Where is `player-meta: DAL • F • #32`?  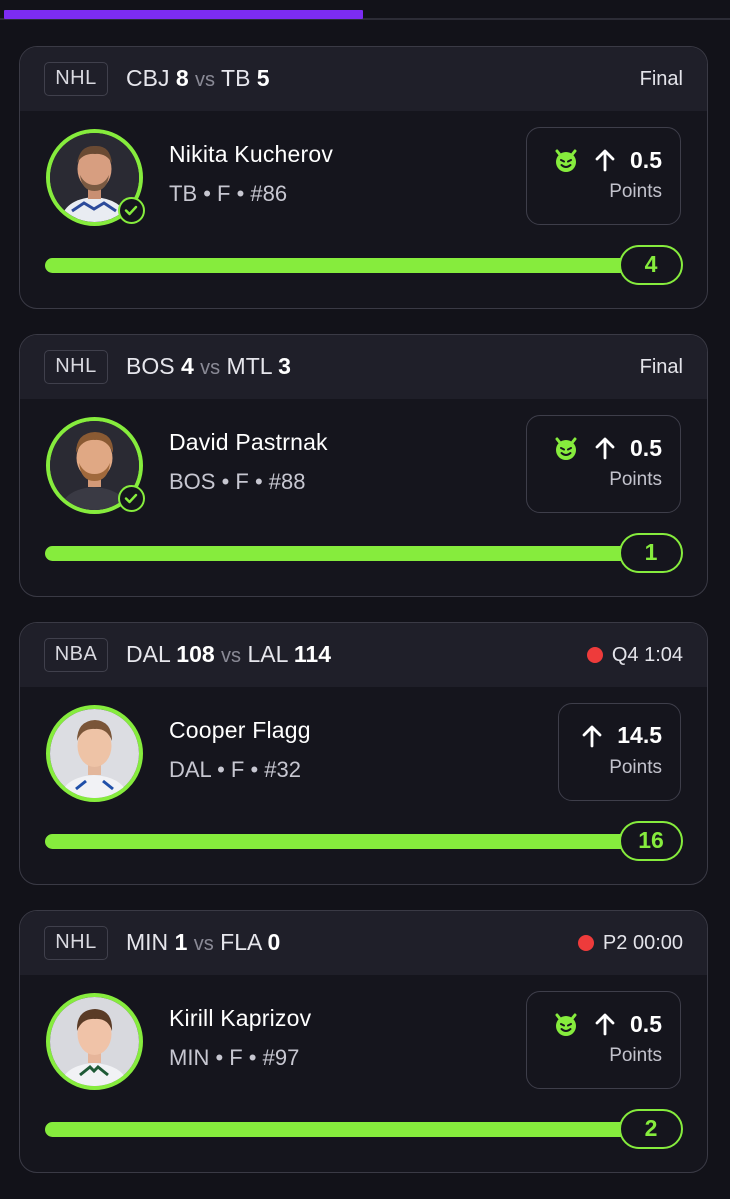
player-meta: DAL • F • #32 is located at coordinates (235, 769).